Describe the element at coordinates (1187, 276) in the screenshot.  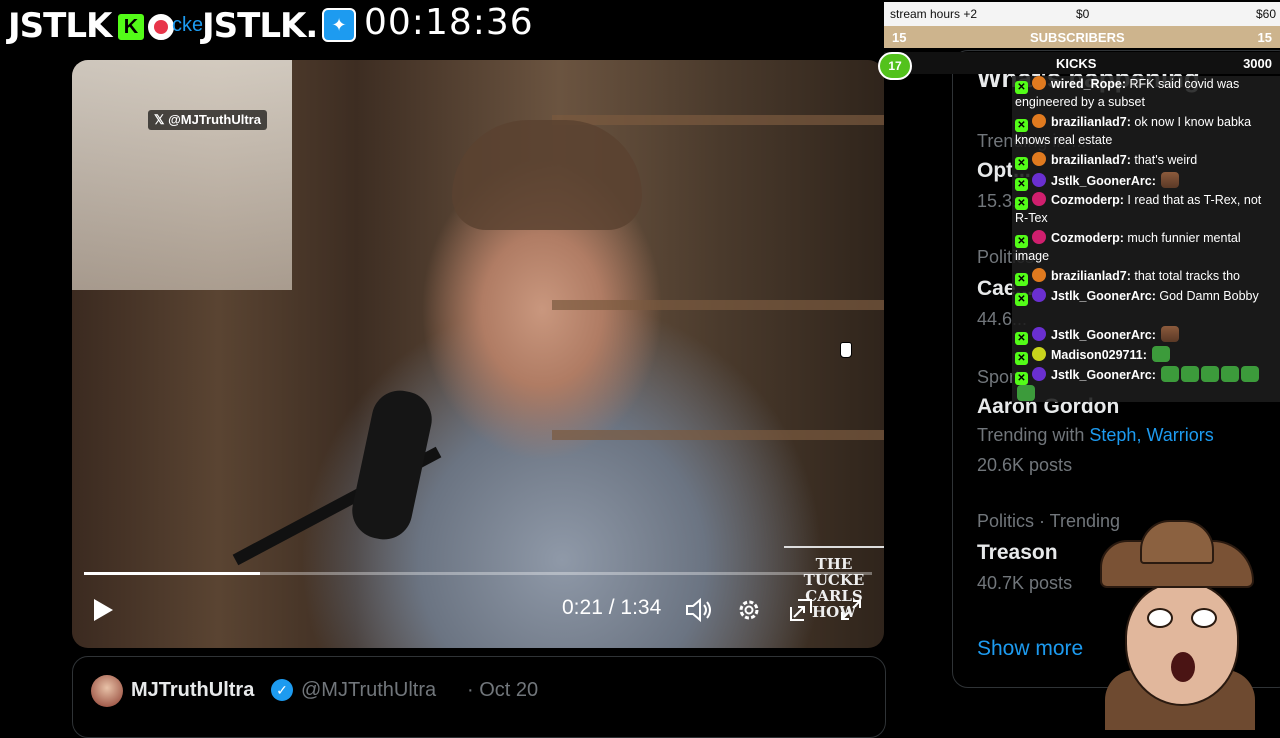
I see `chat-text: that total tracks tho` at that location.